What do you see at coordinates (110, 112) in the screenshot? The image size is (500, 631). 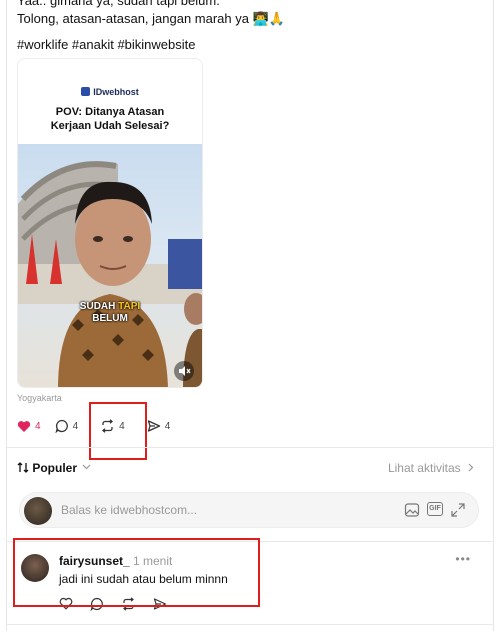 I see `video-title-line1: POV: Ditanya Atasan` at bounding box center [110, 112].